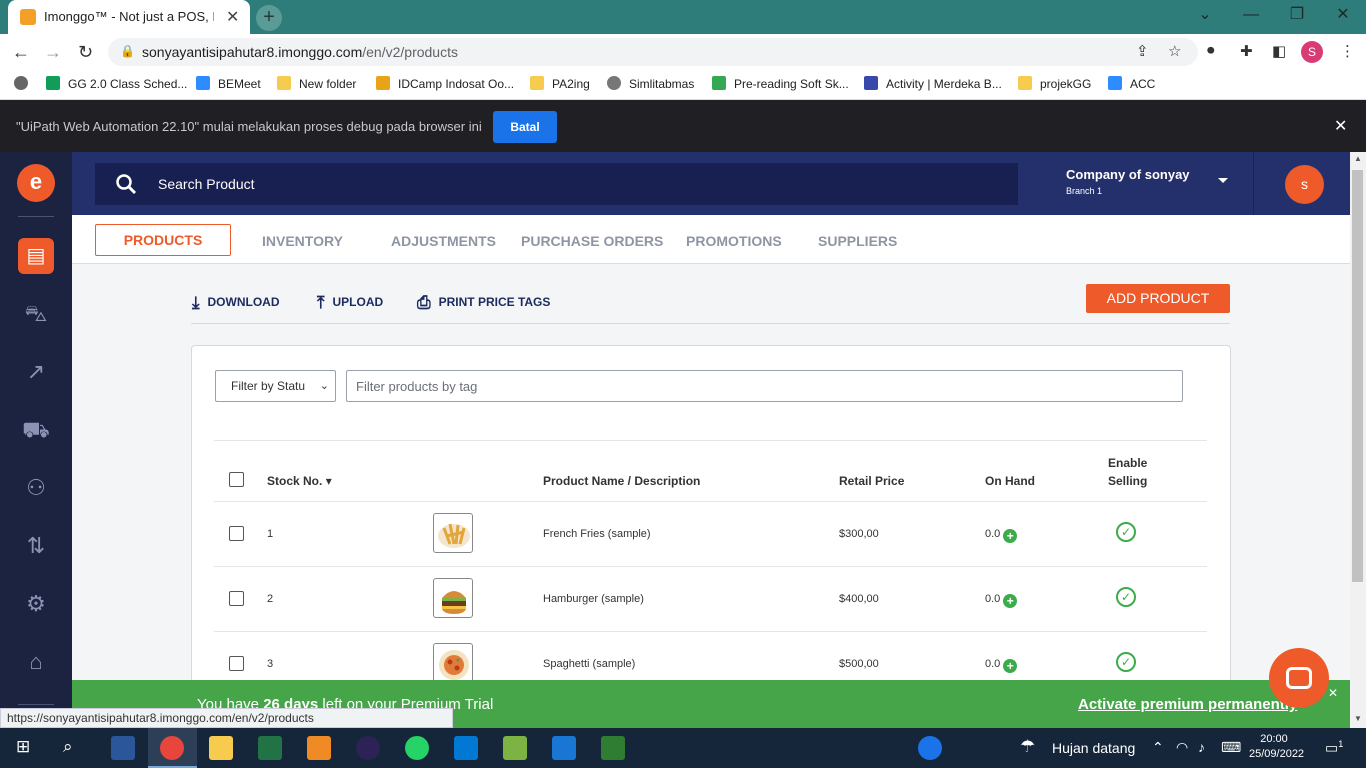  I want to click on browser-tab: Imonggo™ - Not just a POS, It's t ✕, so click(129, 17).